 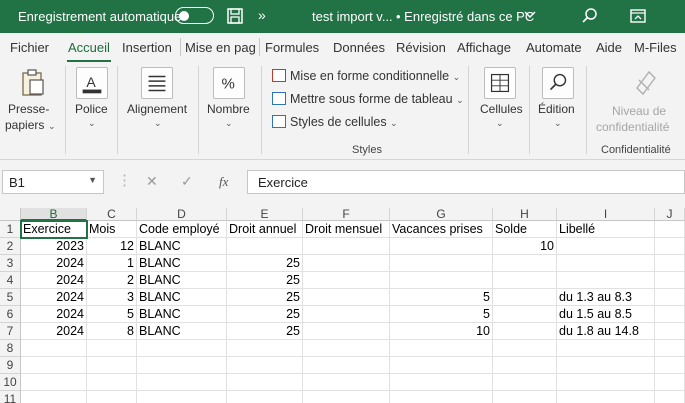 What do you see at coordinates (124, 180) in the screenshot?
I see `drag-handle-icon: ⋮` at bounding box center [124, 180].